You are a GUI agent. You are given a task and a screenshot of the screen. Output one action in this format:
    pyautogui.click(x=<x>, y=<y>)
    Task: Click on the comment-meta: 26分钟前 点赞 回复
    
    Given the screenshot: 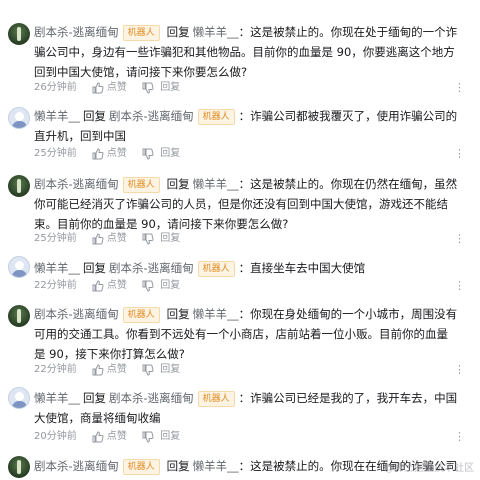 What is the action you would take?
    pyautogui.click(x=113, y=88)
    